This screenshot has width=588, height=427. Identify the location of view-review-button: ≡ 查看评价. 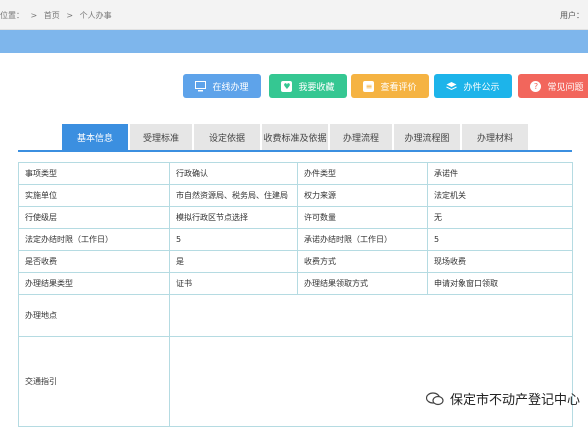
(390, 86).